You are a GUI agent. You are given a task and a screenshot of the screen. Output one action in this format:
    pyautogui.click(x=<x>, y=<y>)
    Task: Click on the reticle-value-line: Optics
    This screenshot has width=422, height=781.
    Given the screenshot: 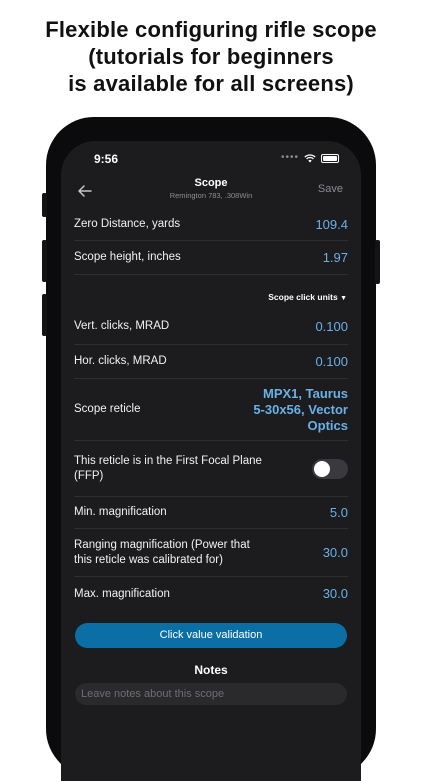 What is the action you would take?
    pyautogui.click(x=327, y=425)
    